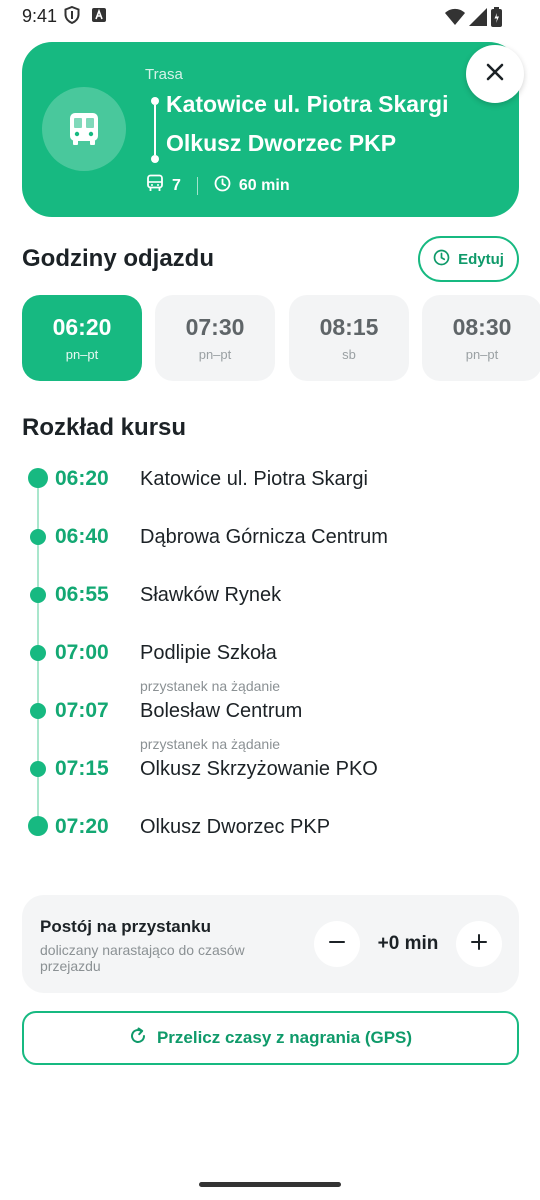  I want to click on a-icon, so click(99, 17).